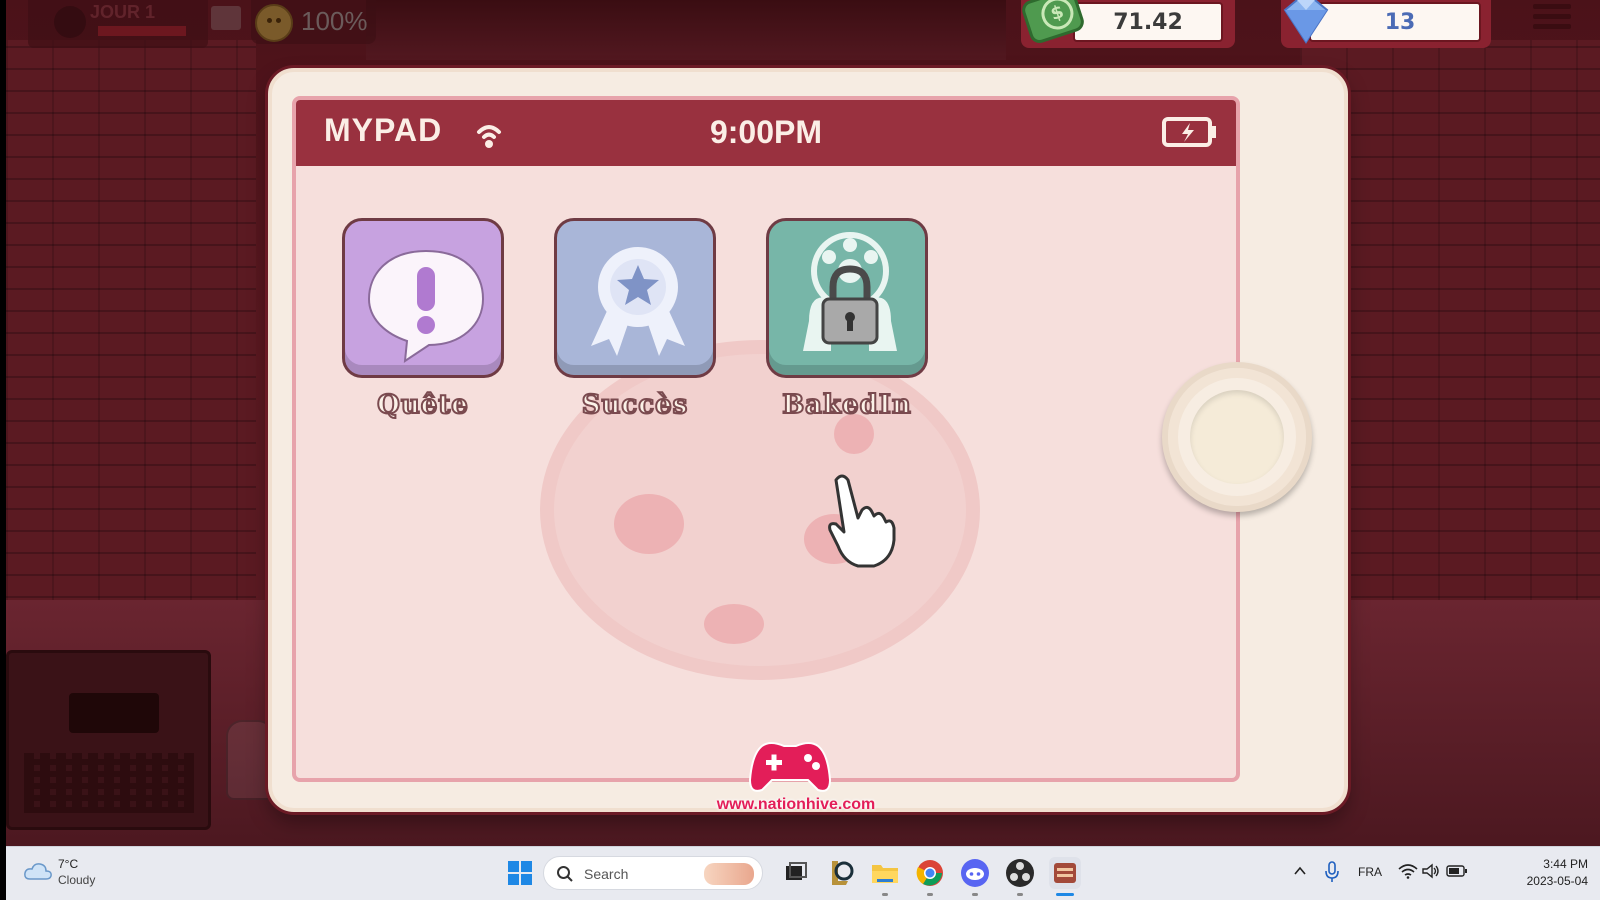 The width and height of the screenshot is (1600, 900). Describe the element at coordinates (1557, 881) in the screenshot. I see `clock-date: 2023-05-04` at that location.